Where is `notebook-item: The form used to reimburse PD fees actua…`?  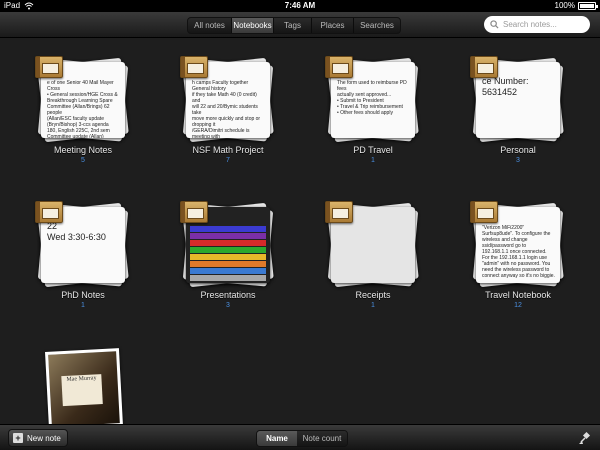 notebook-item: The form used to reimburse PD fees actua… is located at coordinates (373, 110).